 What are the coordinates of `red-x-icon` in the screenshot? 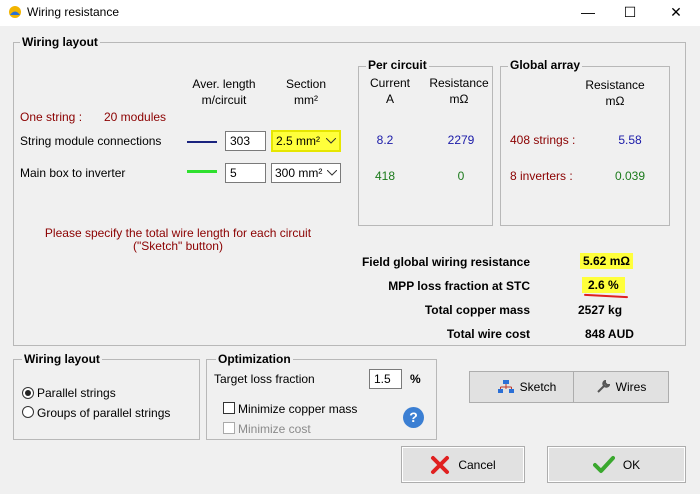 It's located at (440, 464).